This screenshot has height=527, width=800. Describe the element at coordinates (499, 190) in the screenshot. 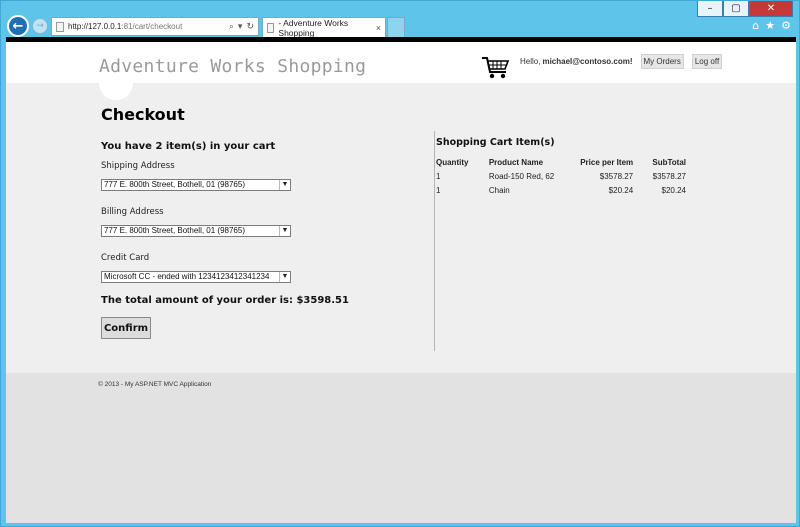

I see `cell-product-name: Chain` at that location.